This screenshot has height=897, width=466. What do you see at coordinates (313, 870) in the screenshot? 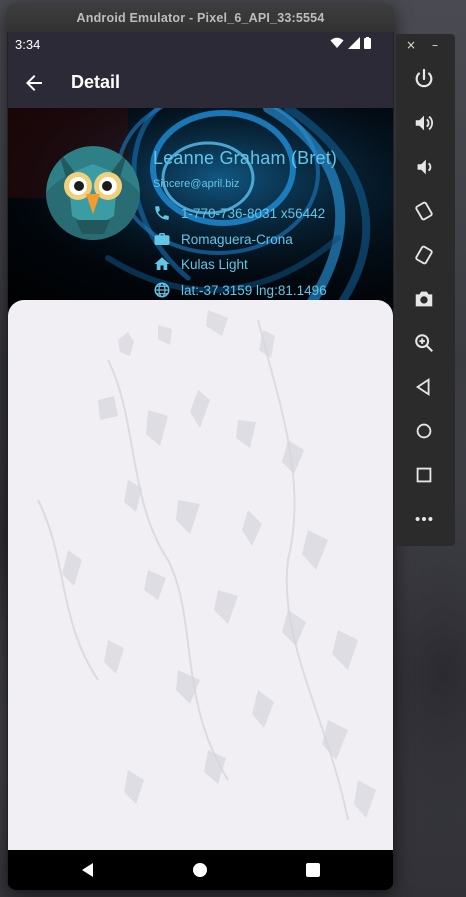
I see `nav-recents-icon` at bounding box center [313, 870].